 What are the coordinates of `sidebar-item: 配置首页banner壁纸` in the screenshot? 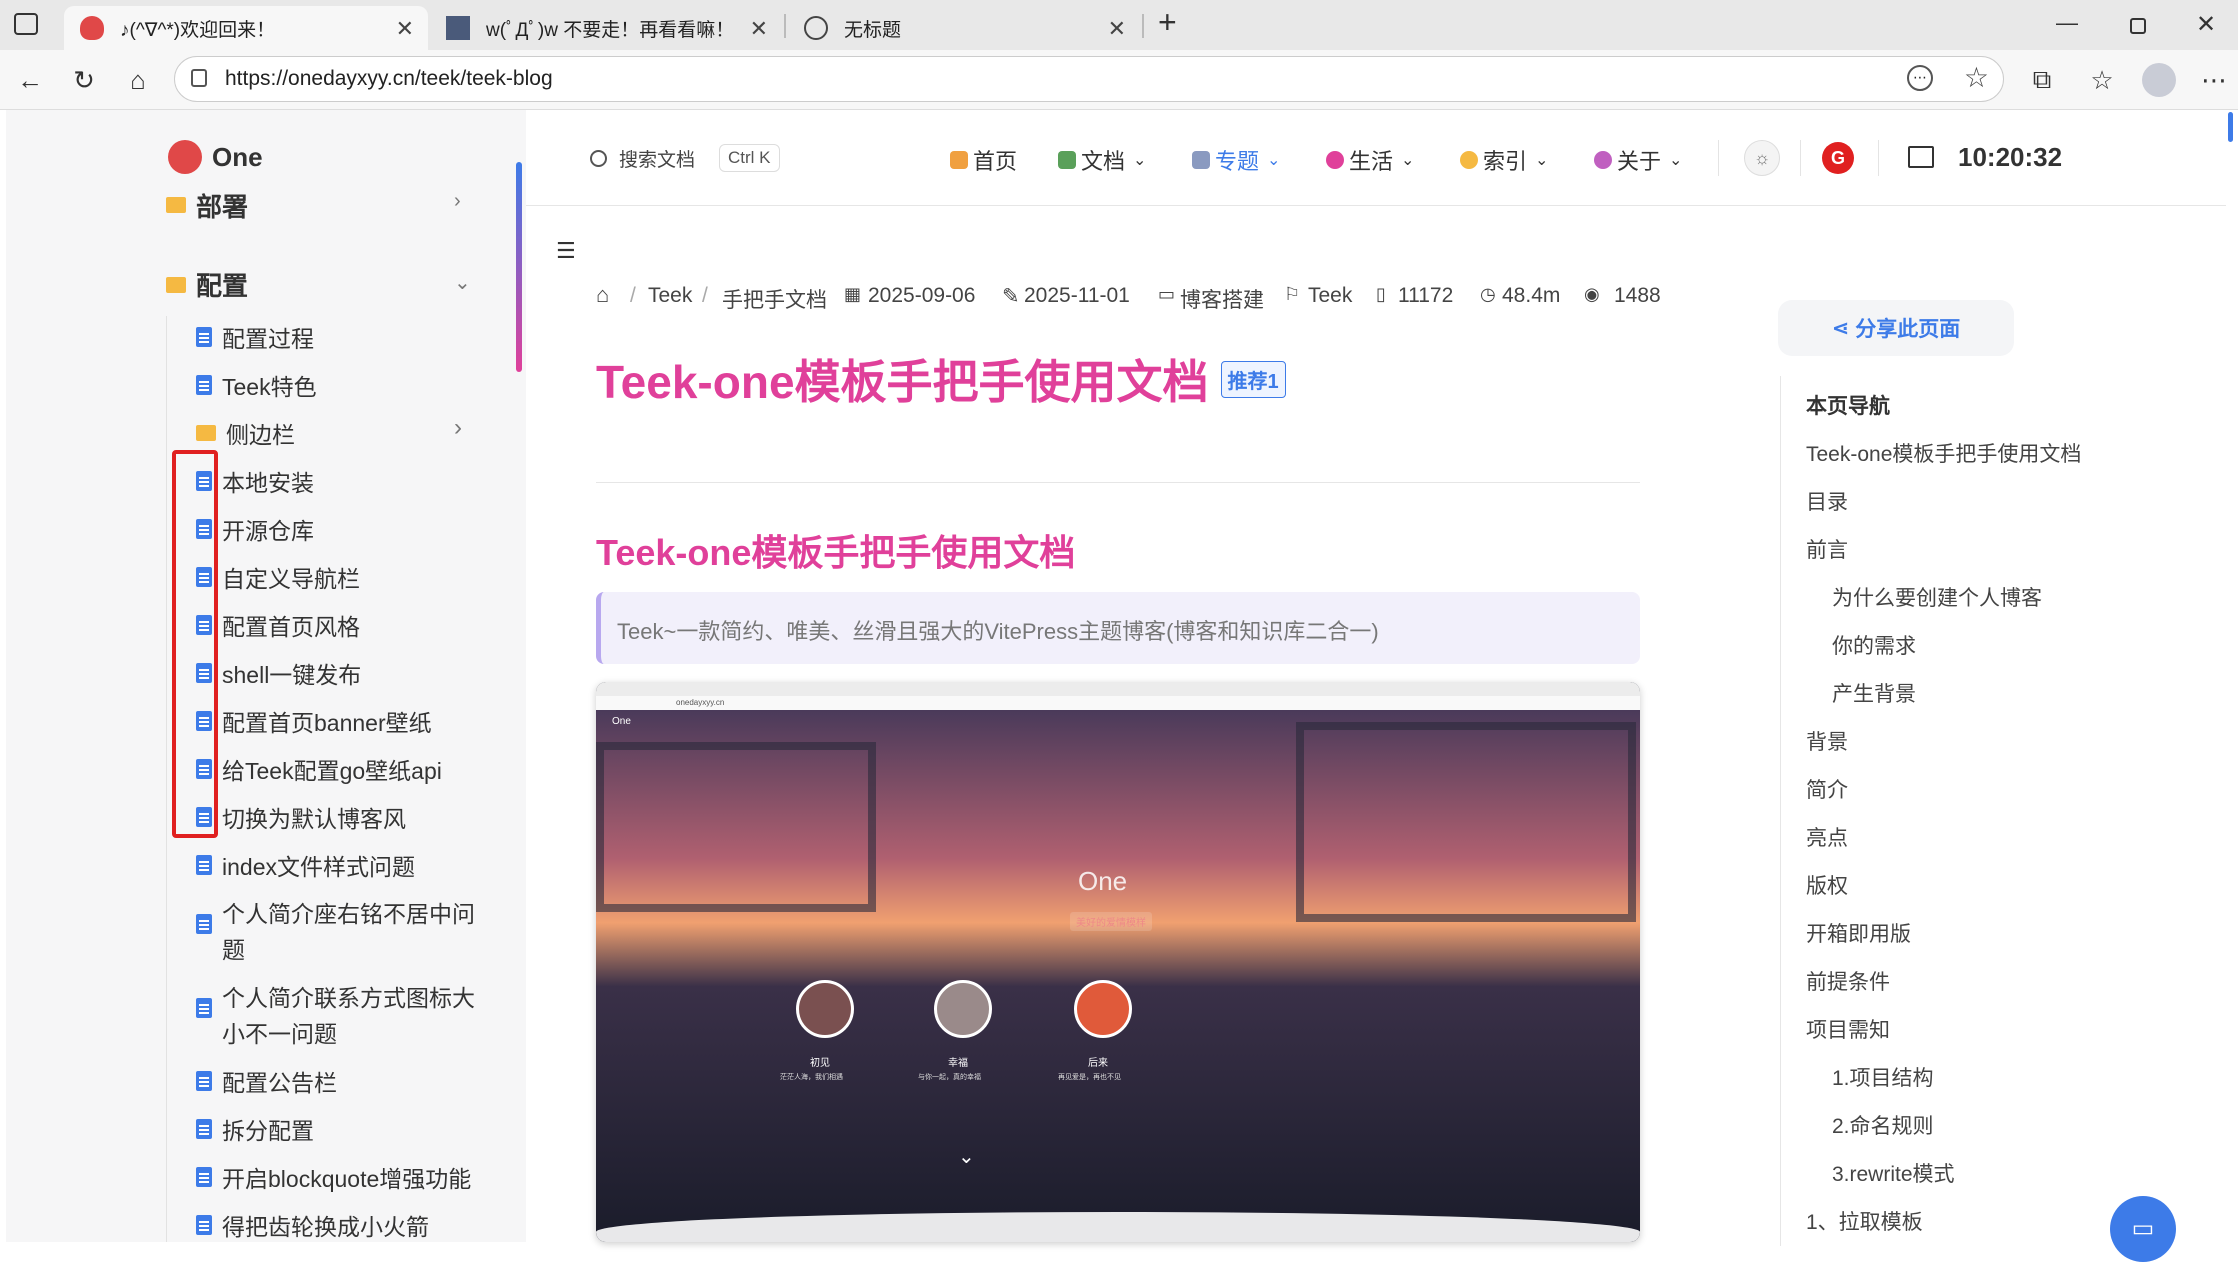 It's located at (314, 721).